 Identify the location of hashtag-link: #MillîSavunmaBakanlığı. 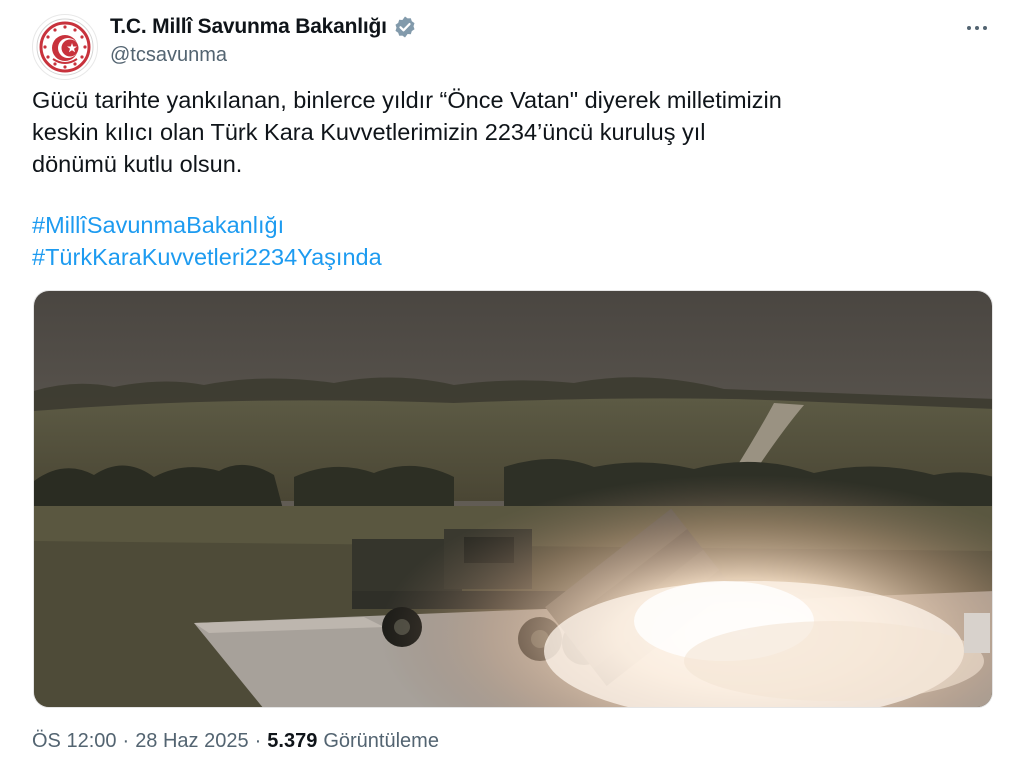
(207, 225).